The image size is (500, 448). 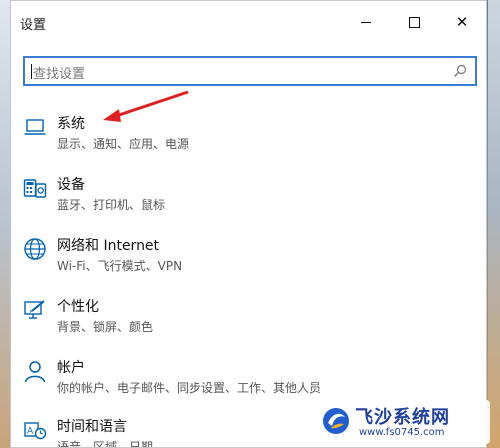 I want to click on time-language-icon: A, so click(x=35, y=431).